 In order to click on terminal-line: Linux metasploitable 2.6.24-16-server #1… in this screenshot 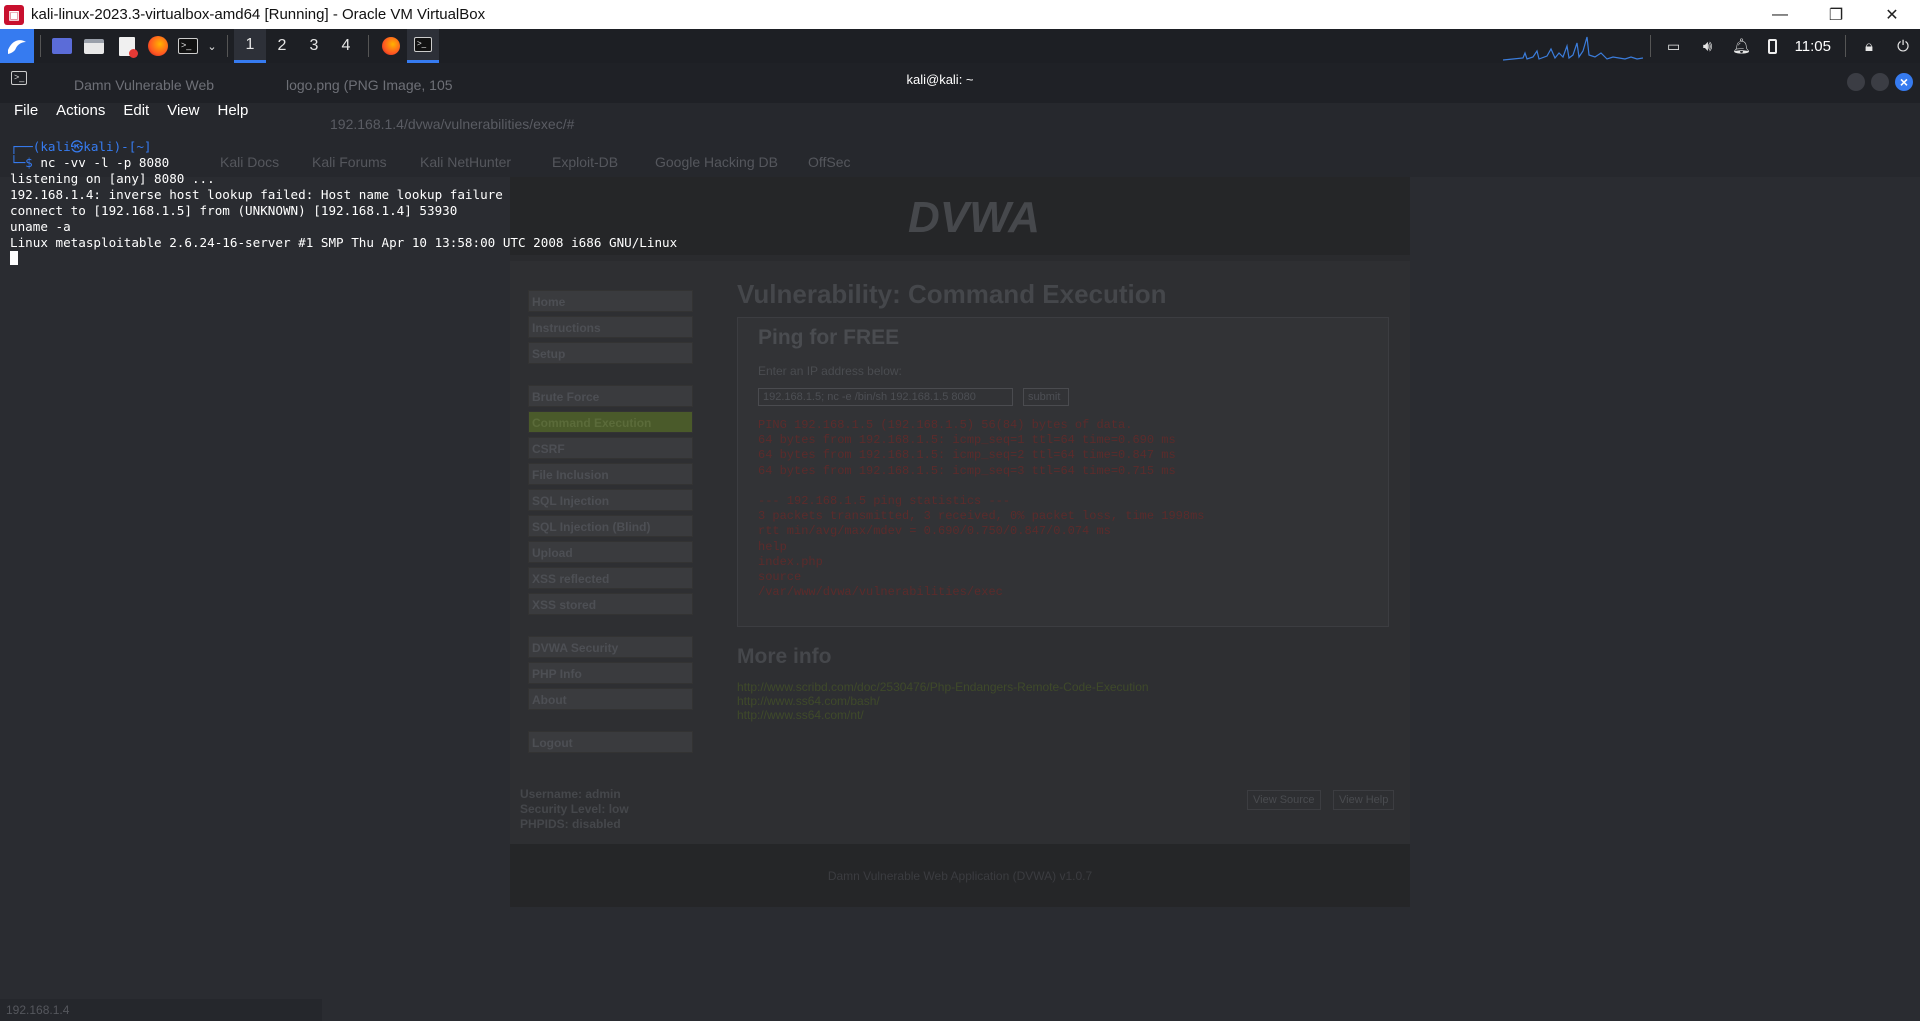, I will do `click(344, 242)`.